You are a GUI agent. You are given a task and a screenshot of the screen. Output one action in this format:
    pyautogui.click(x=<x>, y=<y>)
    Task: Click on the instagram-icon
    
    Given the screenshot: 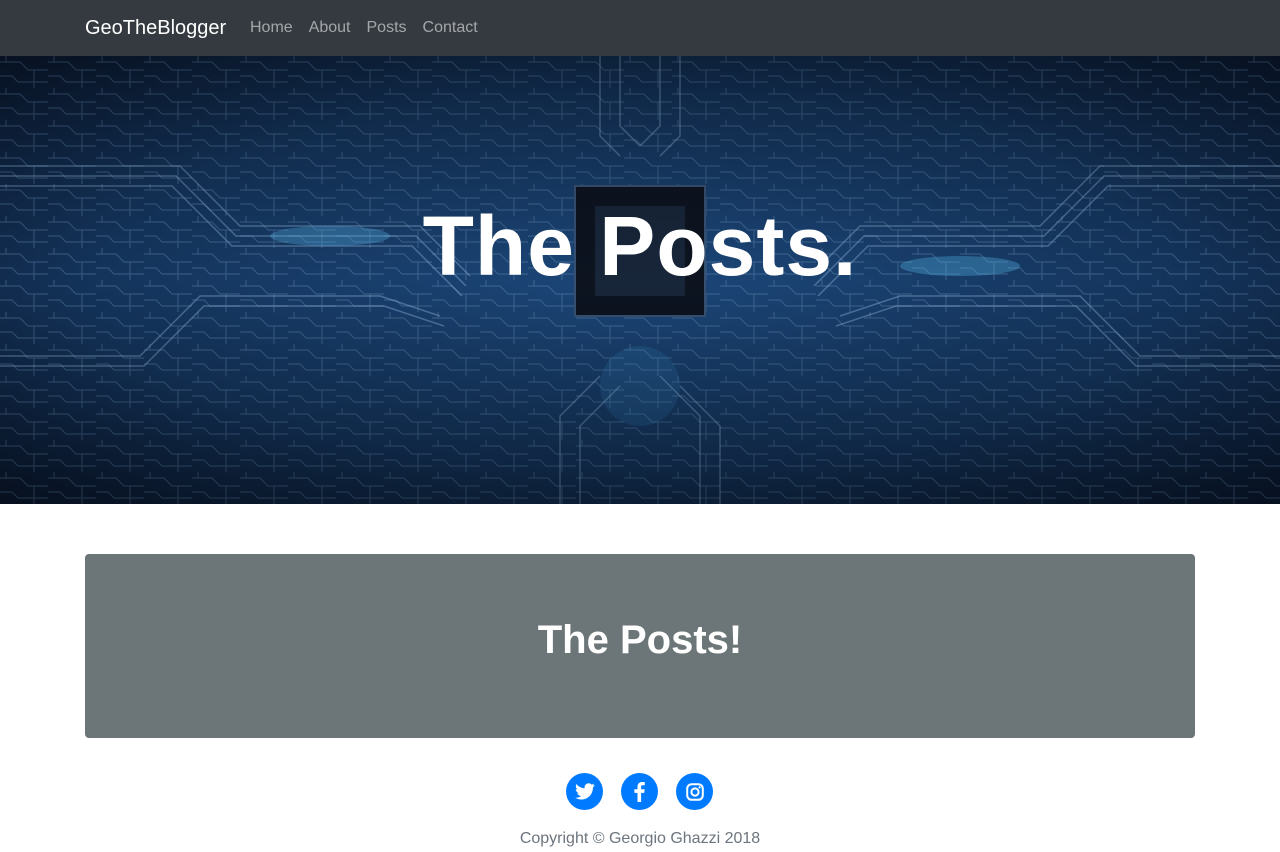 What is the action you would take?
    pyautogui.click(x=694, y=791)
    